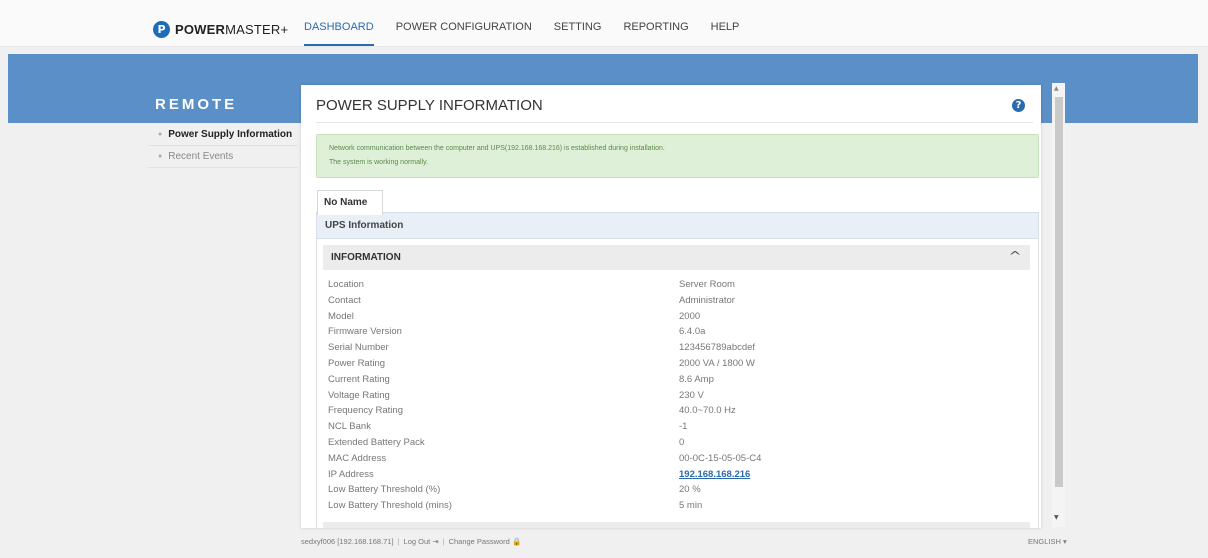 Image resolution: width=1208 pixels, height=558 pixels. What do you see at coordinates (578, 33) in the screenshot?
I see `nav-setting: SETTING` at bounding box center [578, 33].